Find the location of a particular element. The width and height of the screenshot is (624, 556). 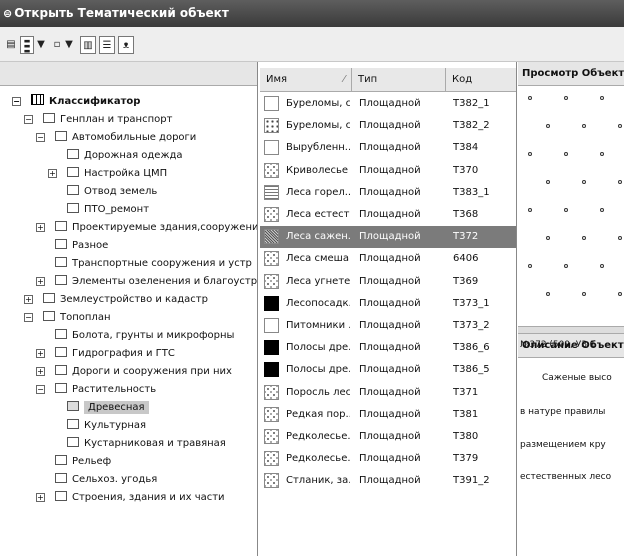

column-type-header: Тип is located at coordinates (399, 80).